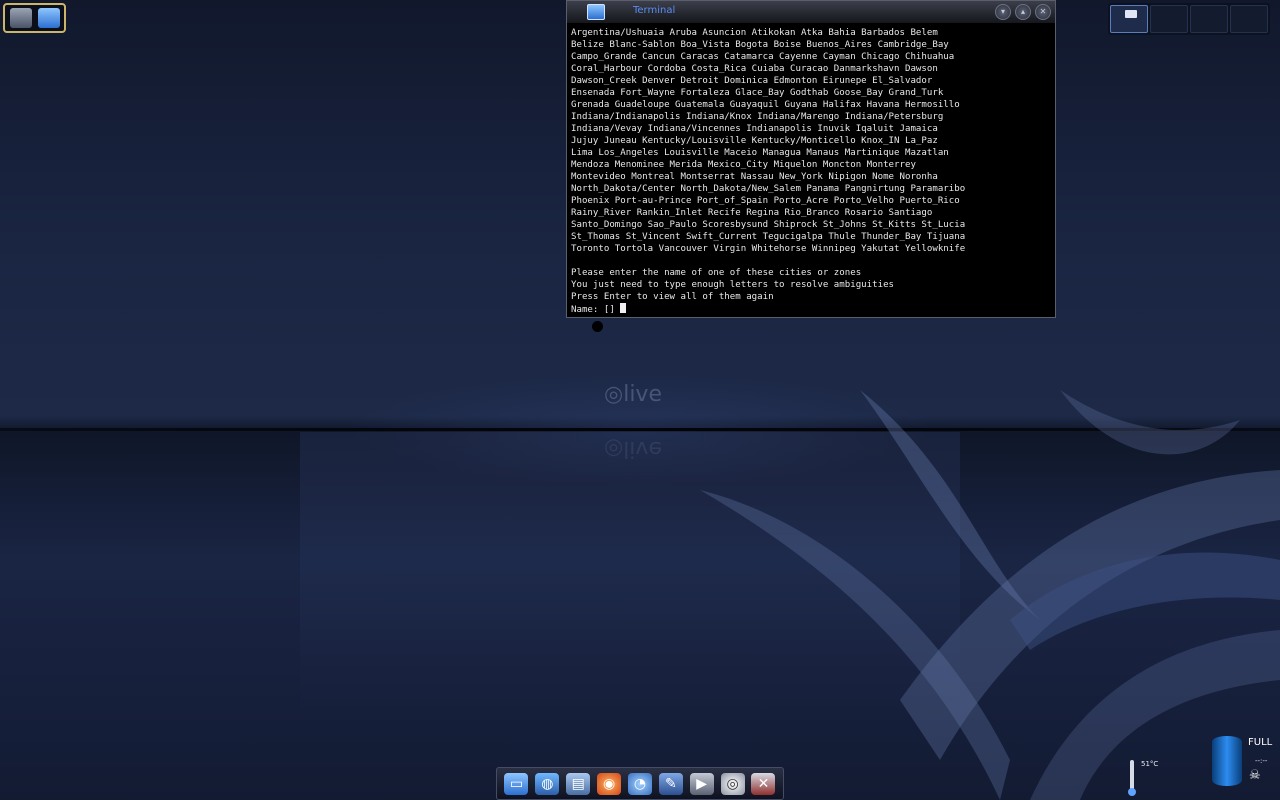  I want to click on desktop-settings-icon, so click(20, 18).